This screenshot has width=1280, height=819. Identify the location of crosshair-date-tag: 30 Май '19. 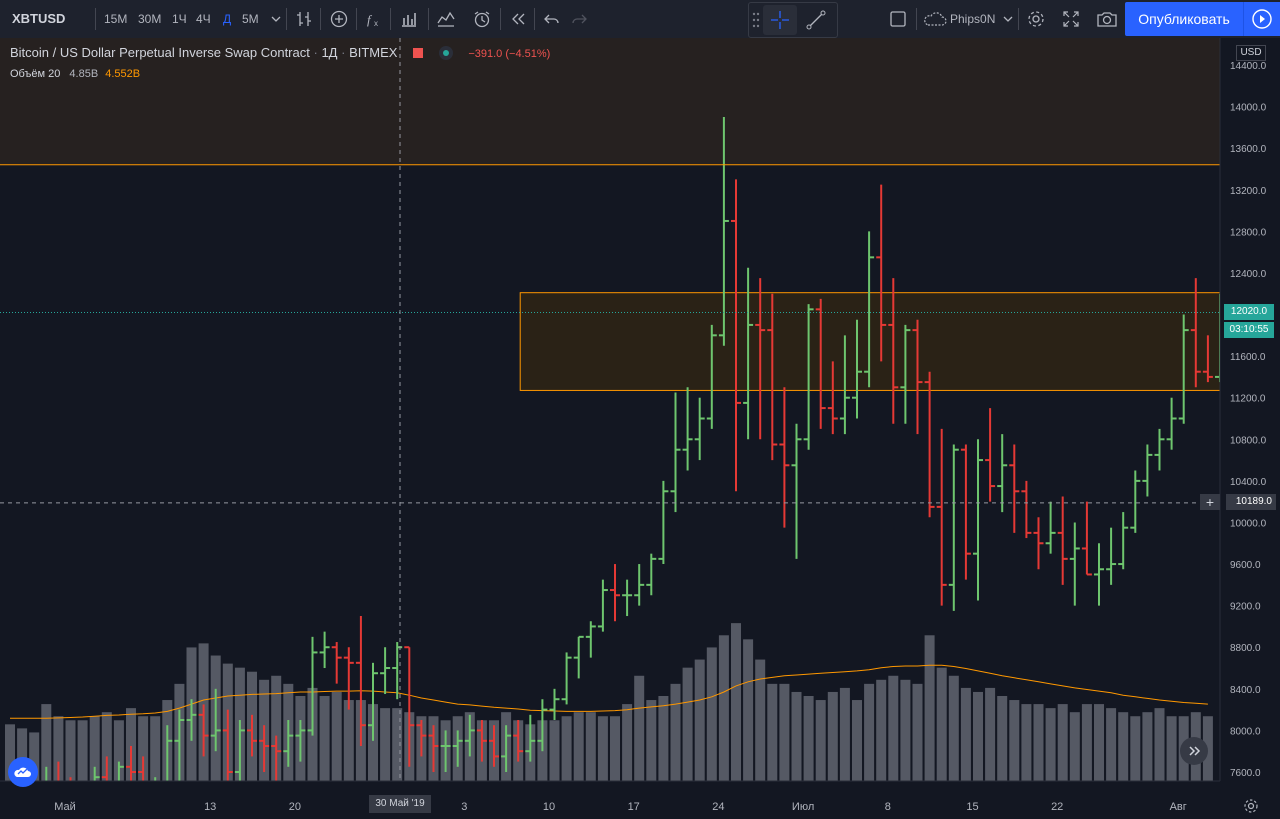
(400, 804).